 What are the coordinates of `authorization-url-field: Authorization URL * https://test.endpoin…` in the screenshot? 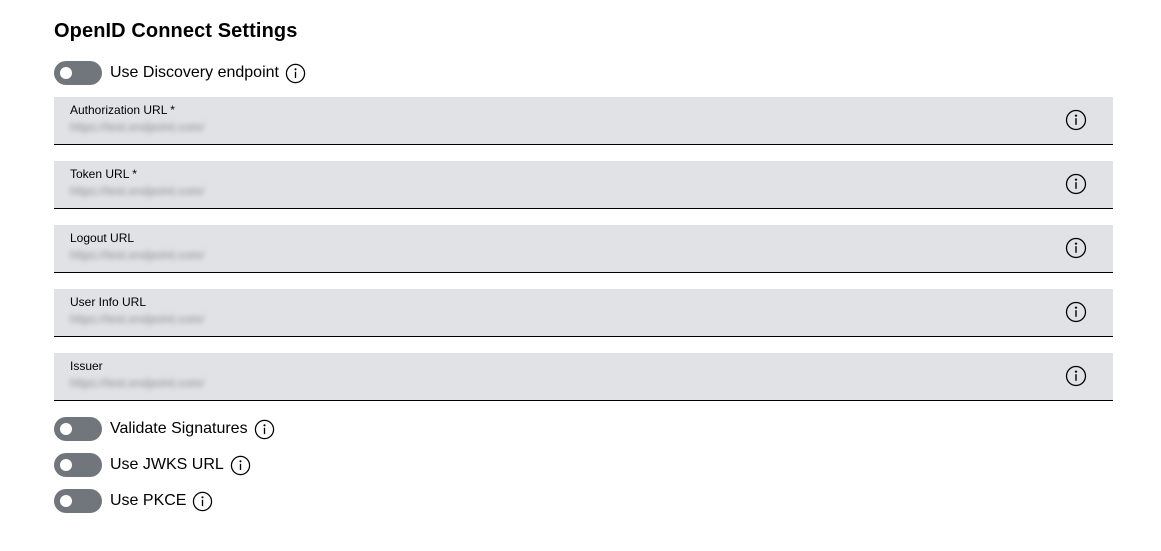 It's located at (583, 121).